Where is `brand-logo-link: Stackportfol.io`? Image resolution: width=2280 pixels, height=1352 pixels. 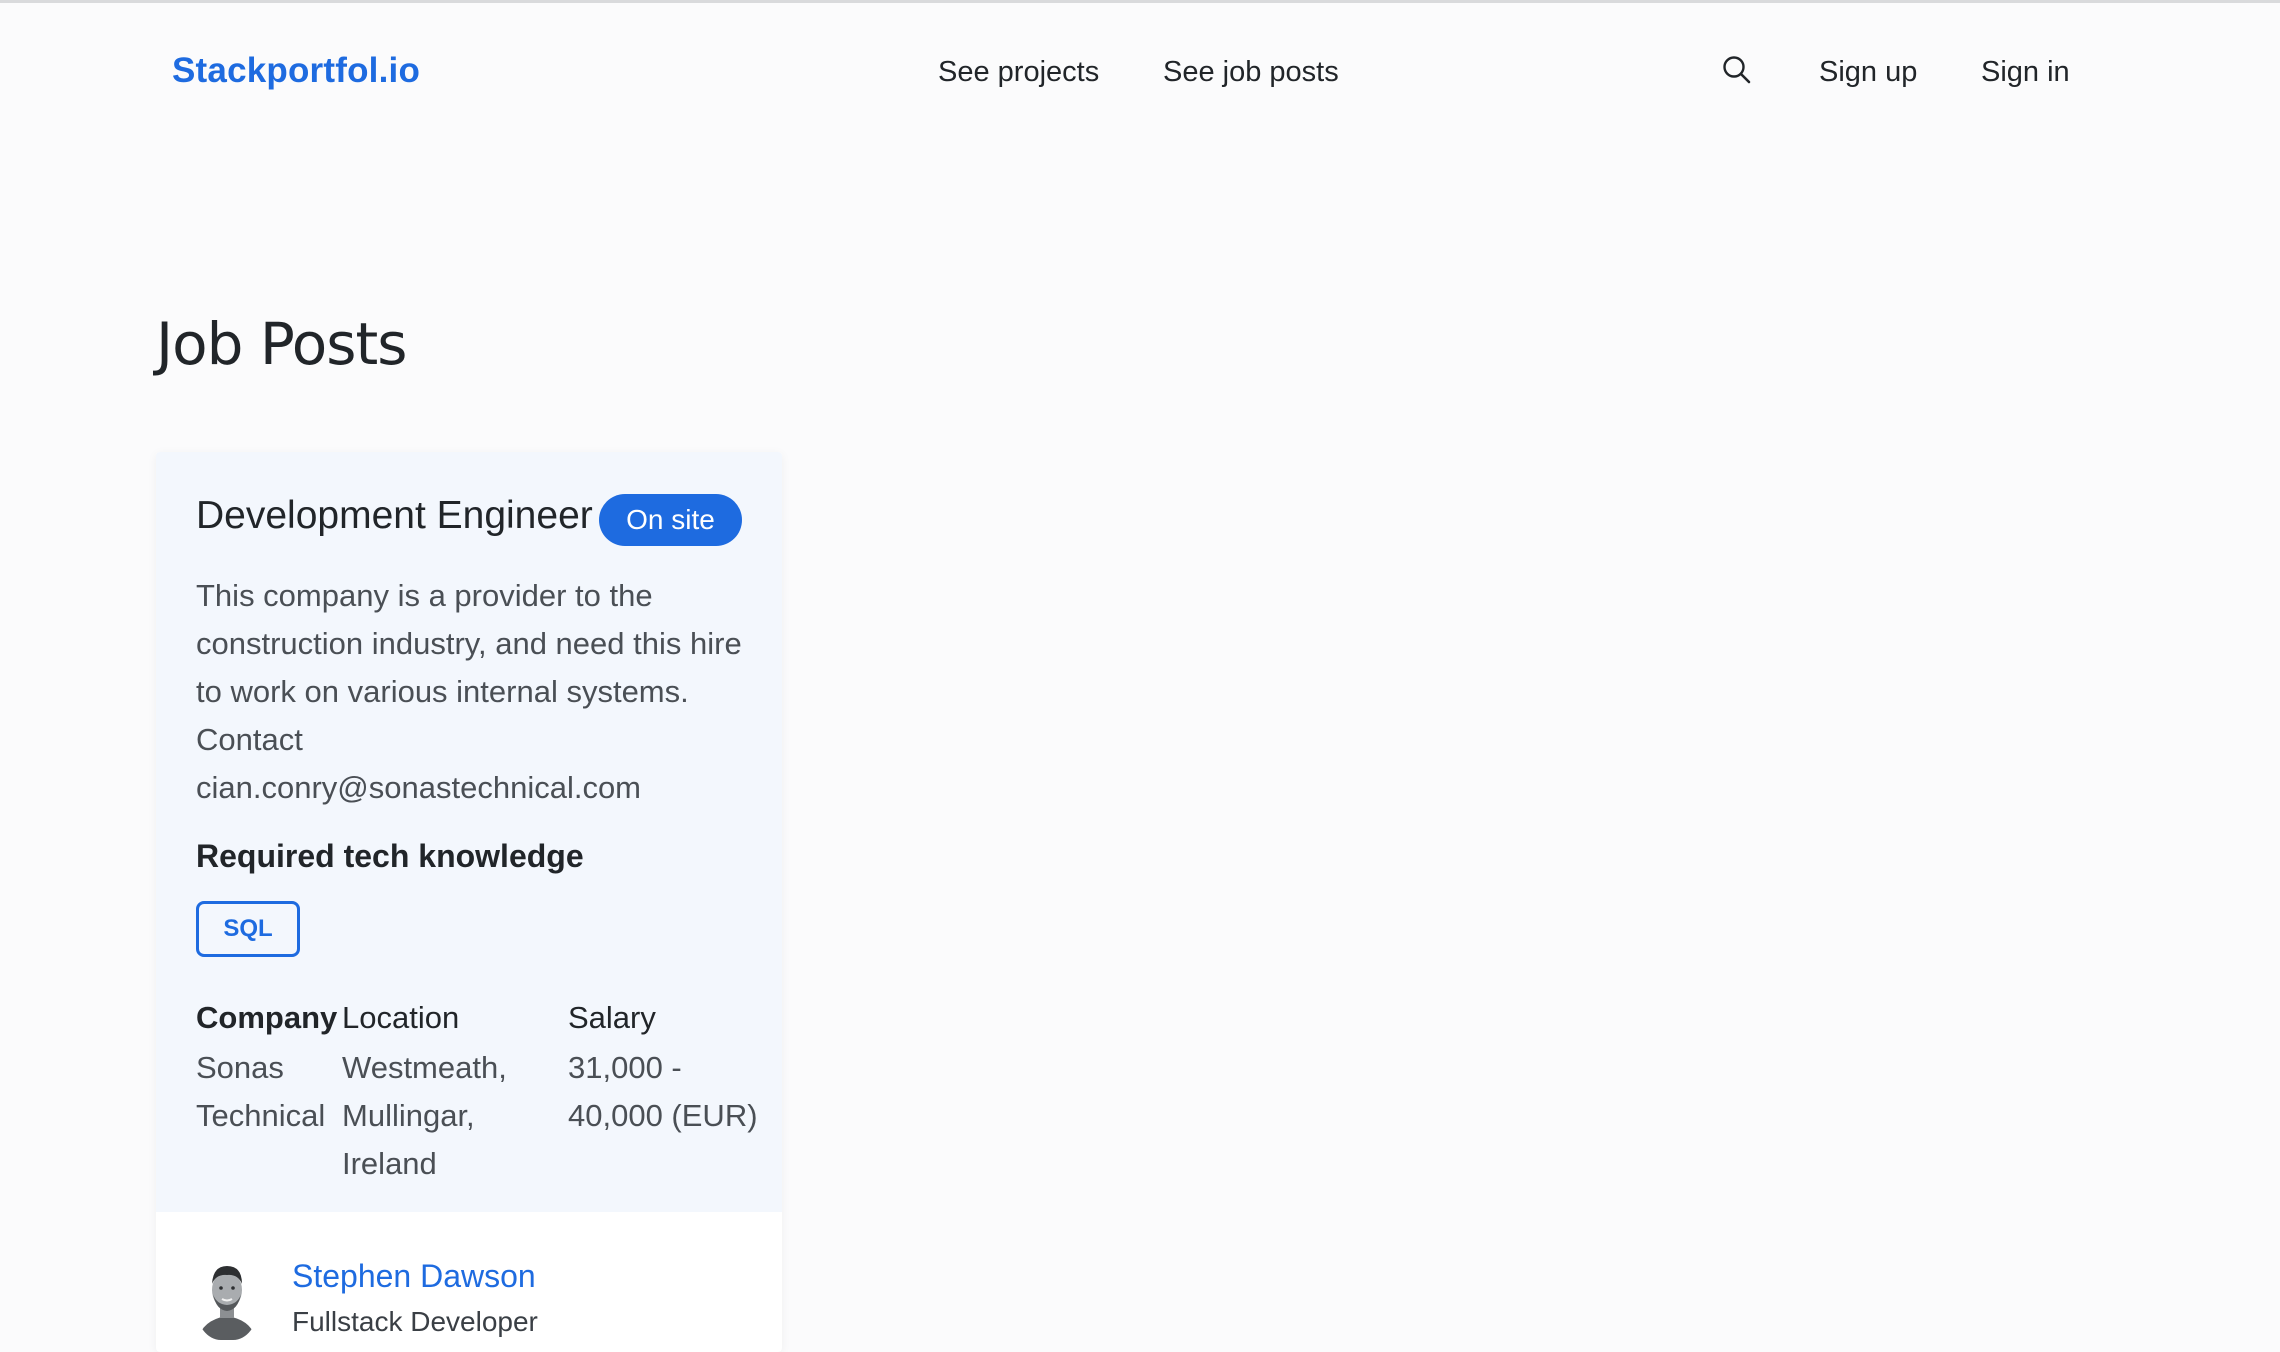
brand-logo-link: Stackportfol.io is located at coordinates (296, 71).